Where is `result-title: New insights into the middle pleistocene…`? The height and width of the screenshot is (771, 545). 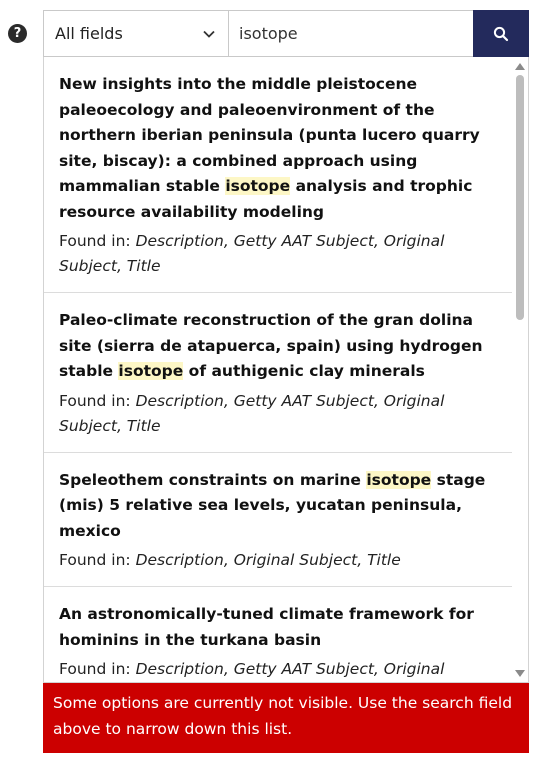
result-title: New insights into the middle pleistocene… is located at coordinates (269, 148).